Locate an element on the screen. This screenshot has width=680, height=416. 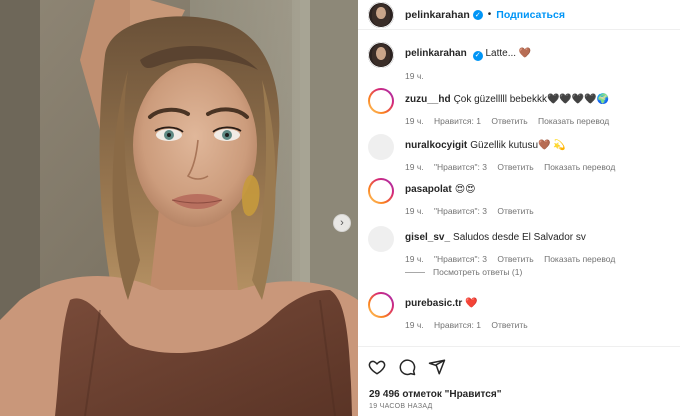
heart-icon is located at coordinates (377, 367).